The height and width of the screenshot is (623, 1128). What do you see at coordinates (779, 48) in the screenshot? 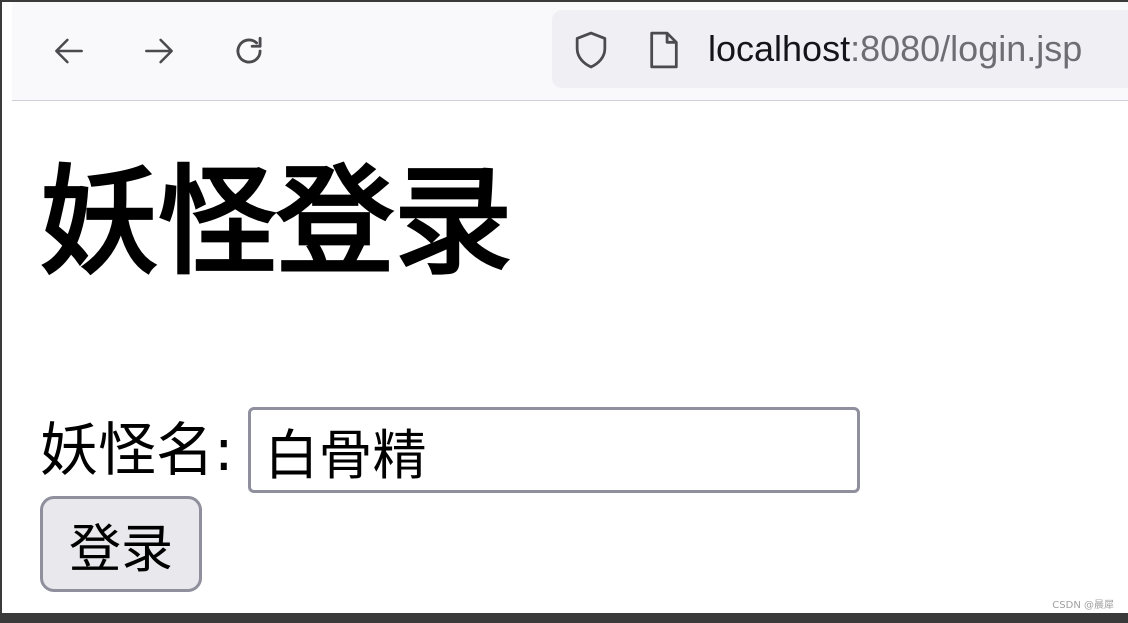
I see `url-host: localhost` at bounding box center [779, 48].